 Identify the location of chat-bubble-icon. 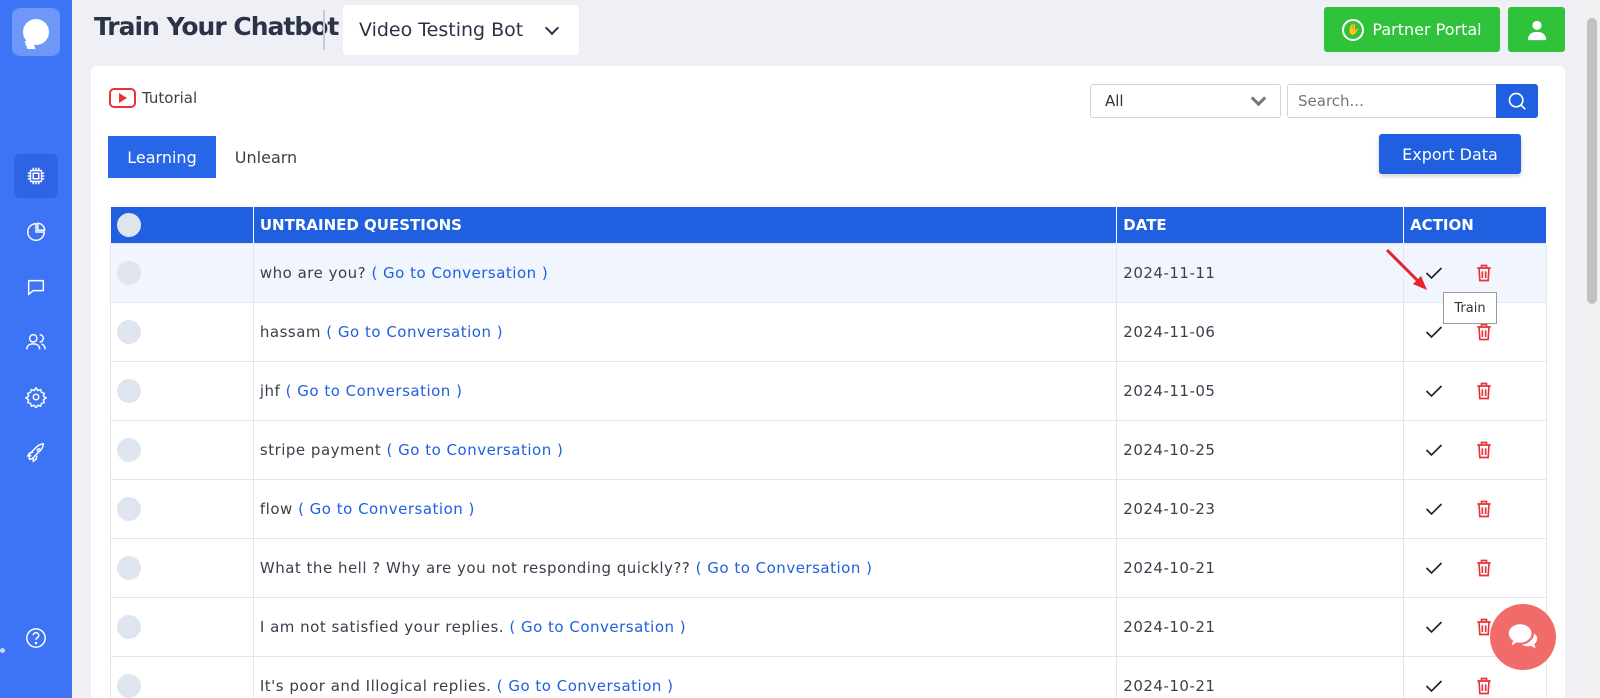
(36, 32).